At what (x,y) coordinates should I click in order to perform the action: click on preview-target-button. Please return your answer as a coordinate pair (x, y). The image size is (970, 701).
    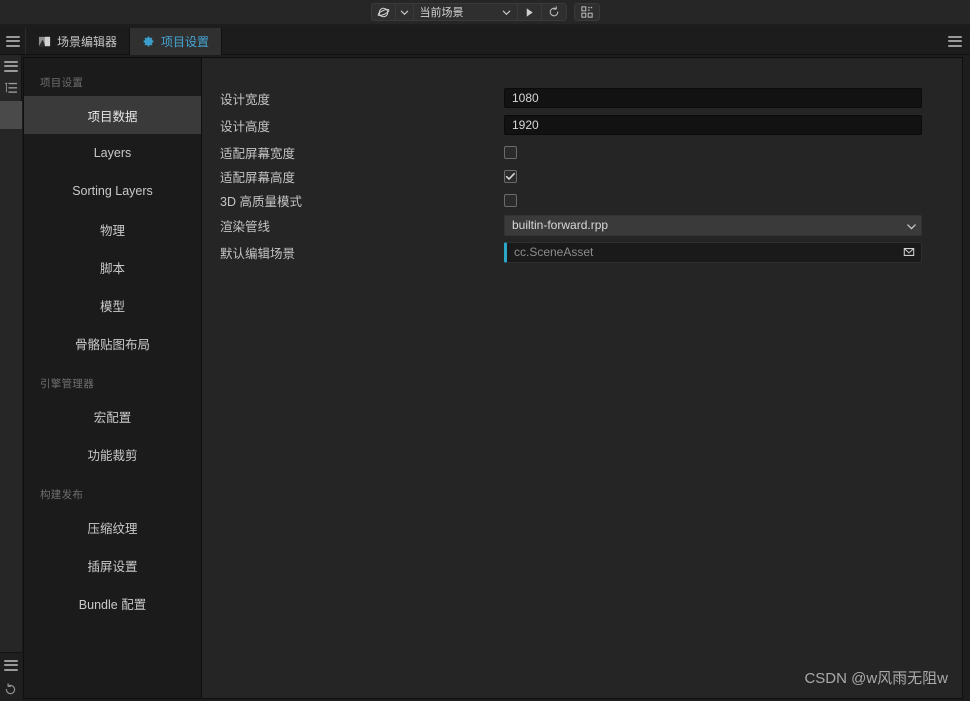
    Looking at the image, I should click on (384, 12).